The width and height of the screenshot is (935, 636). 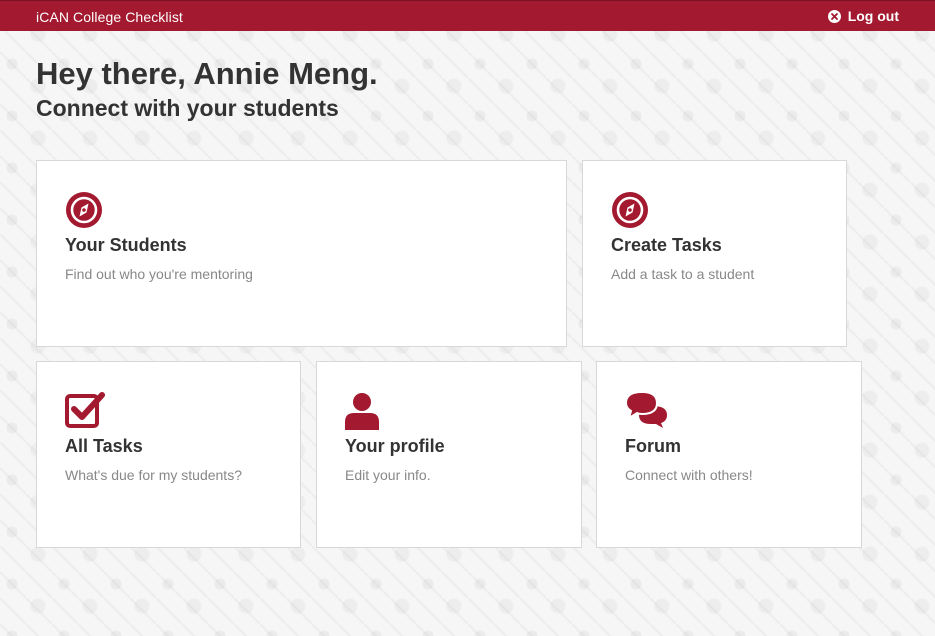 I want to click on close-circle-icon, so click(x=834, y=16).